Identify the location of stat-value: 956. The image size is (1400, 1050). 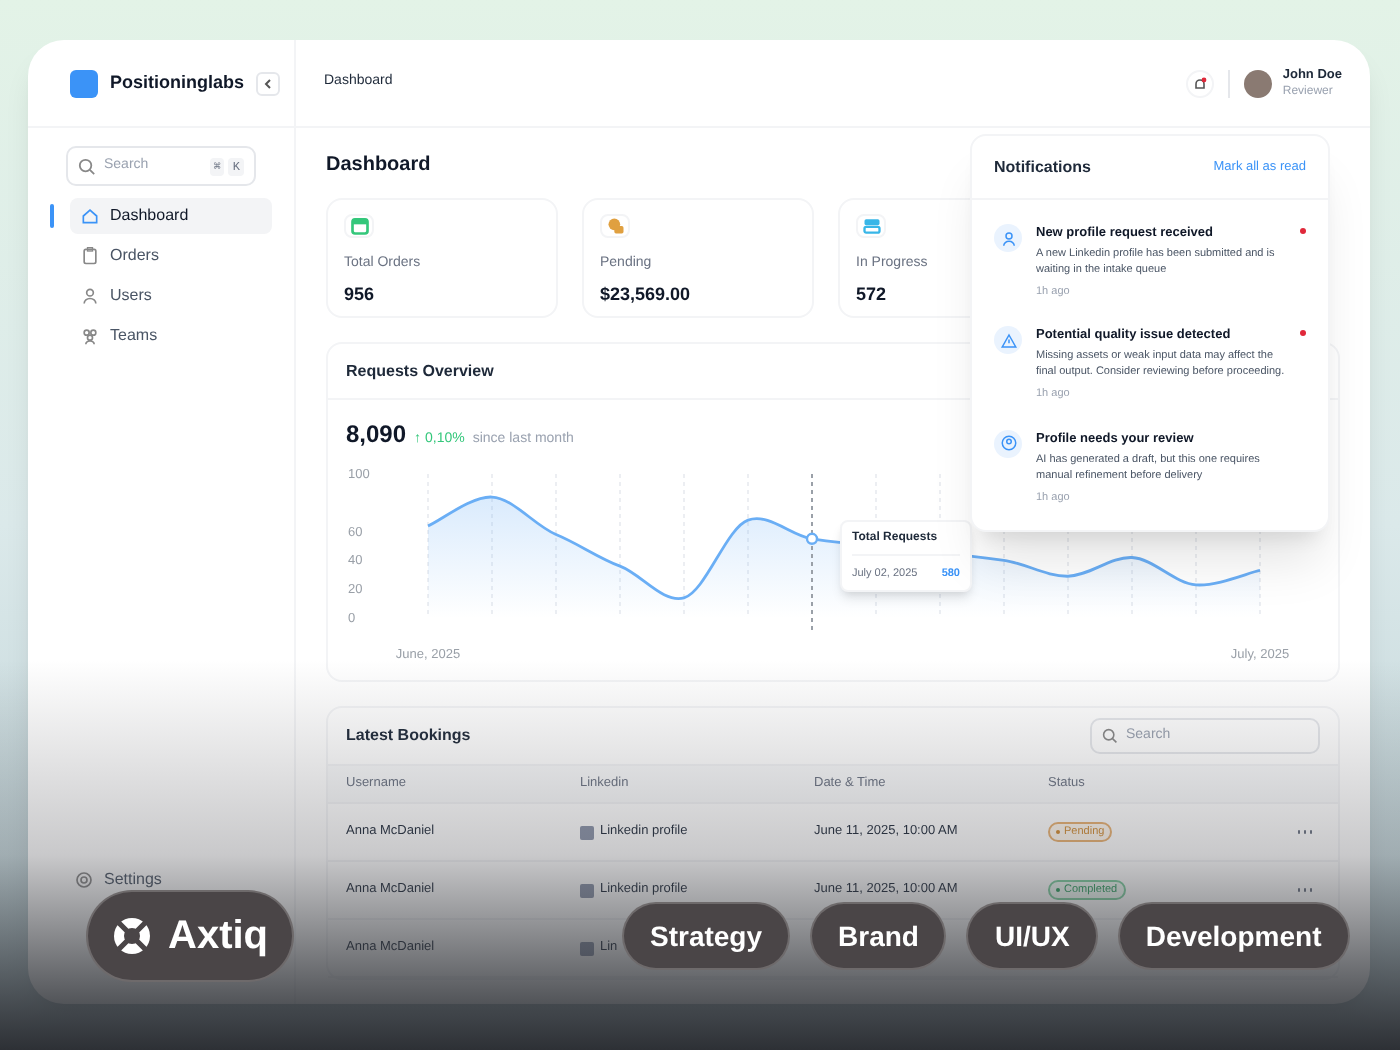
(359, 294).